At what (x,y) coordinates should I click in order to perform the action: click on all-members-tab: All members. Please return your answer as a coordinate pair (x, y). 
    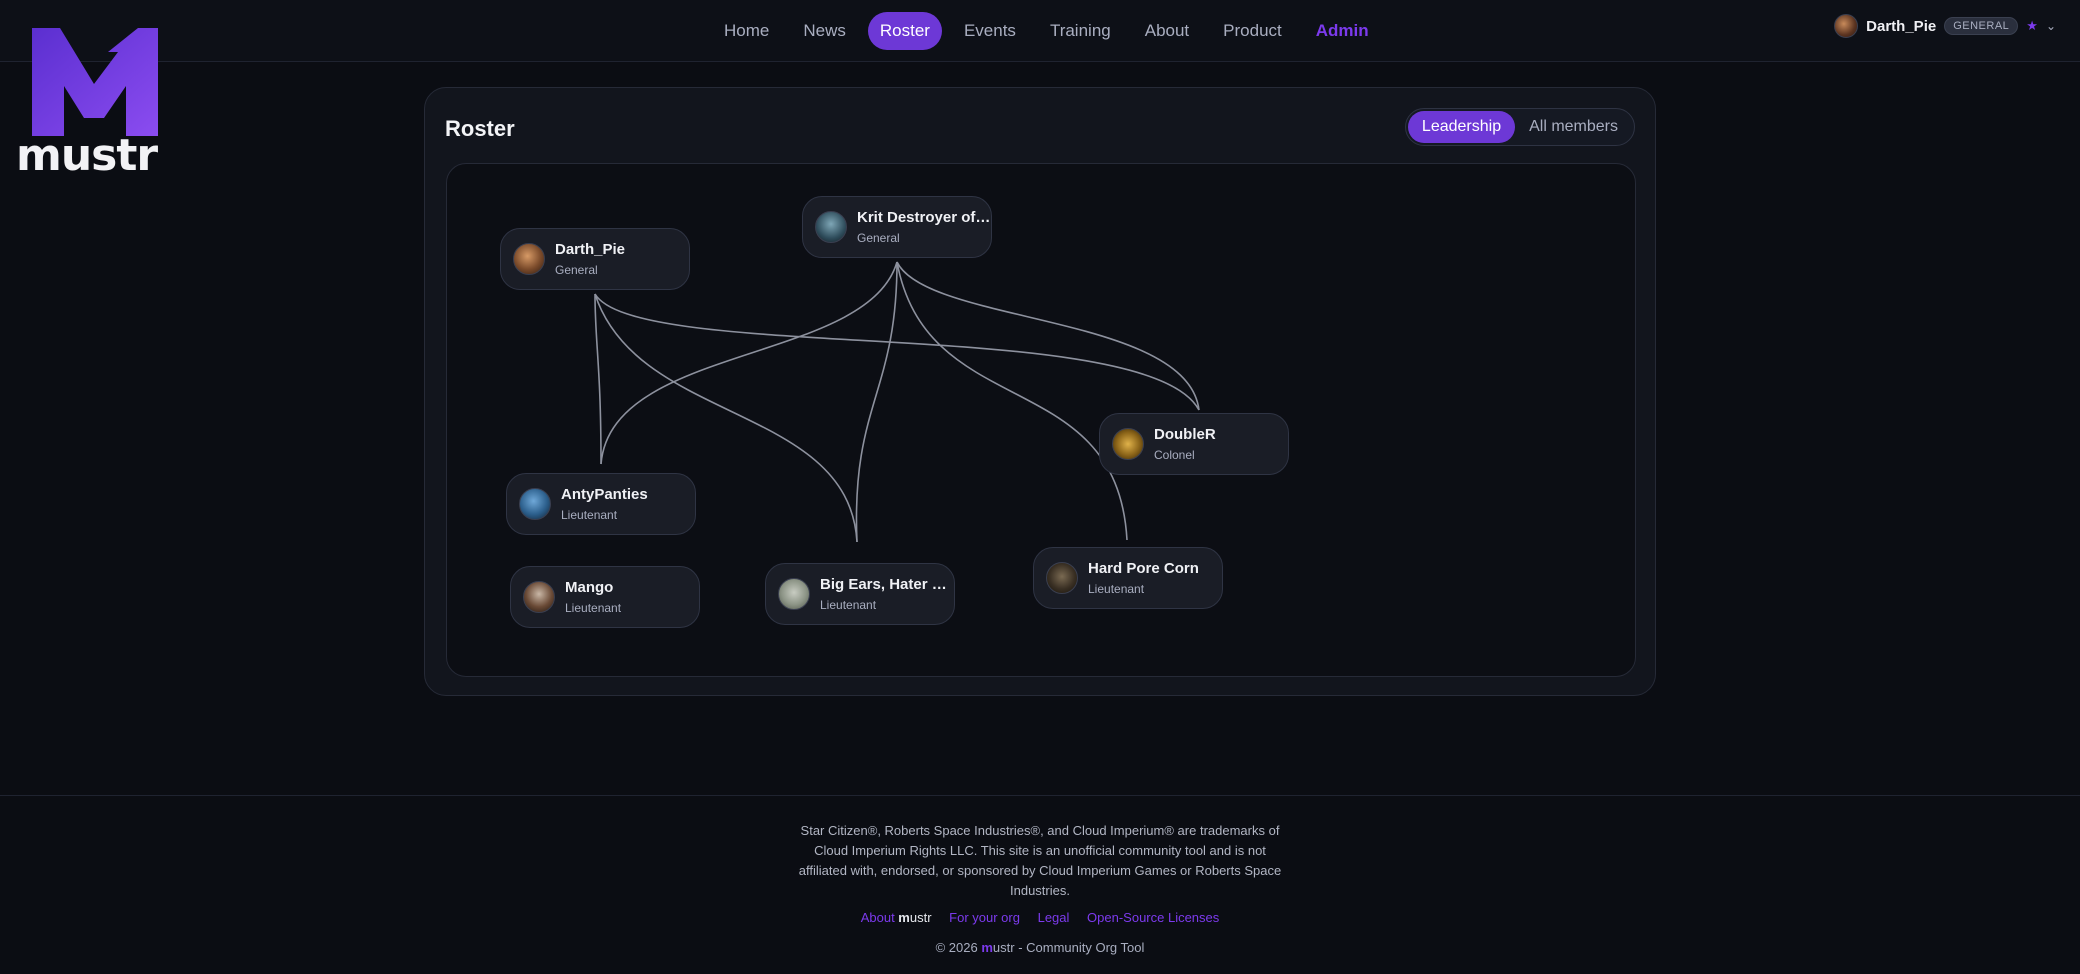
    Looking at the image, I should click on (1573, 127).